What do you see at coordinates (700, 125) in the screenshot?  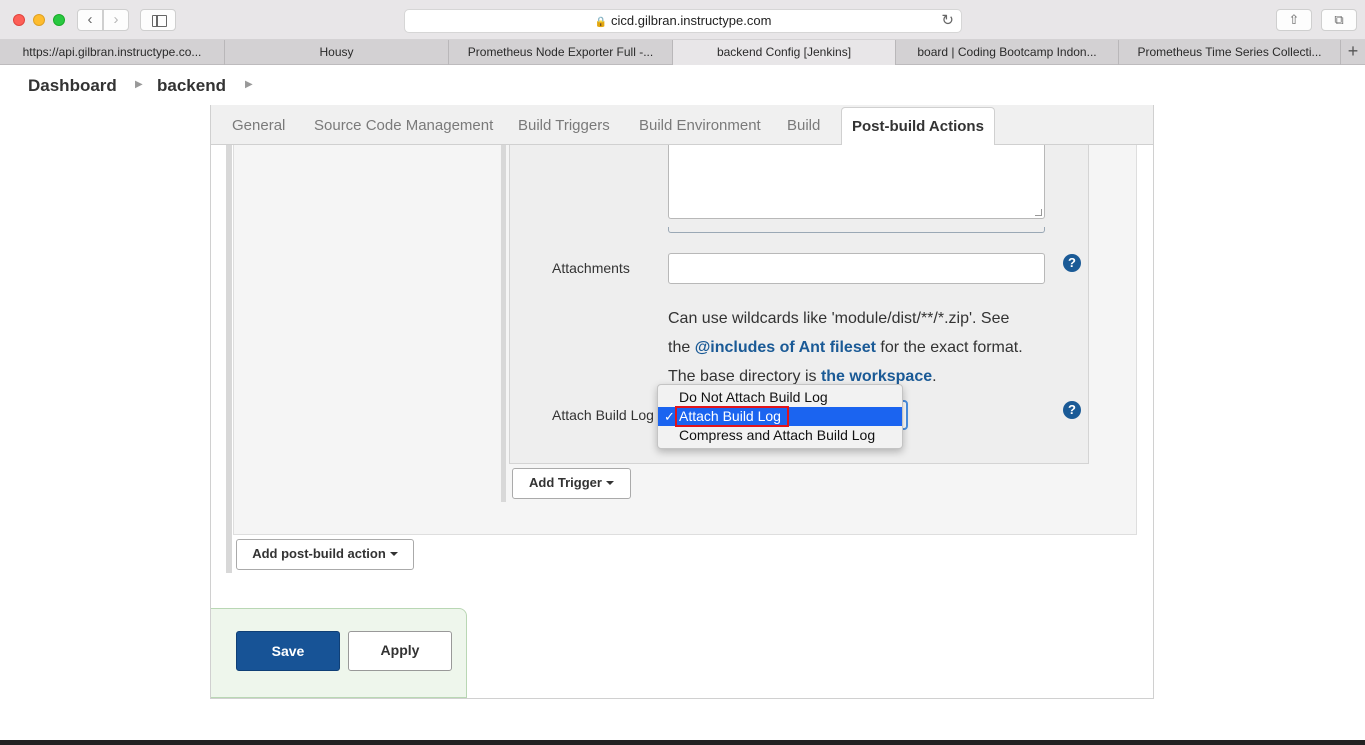 I see `tab-build-environment: Build Environment` at bounding box center [700, 125].